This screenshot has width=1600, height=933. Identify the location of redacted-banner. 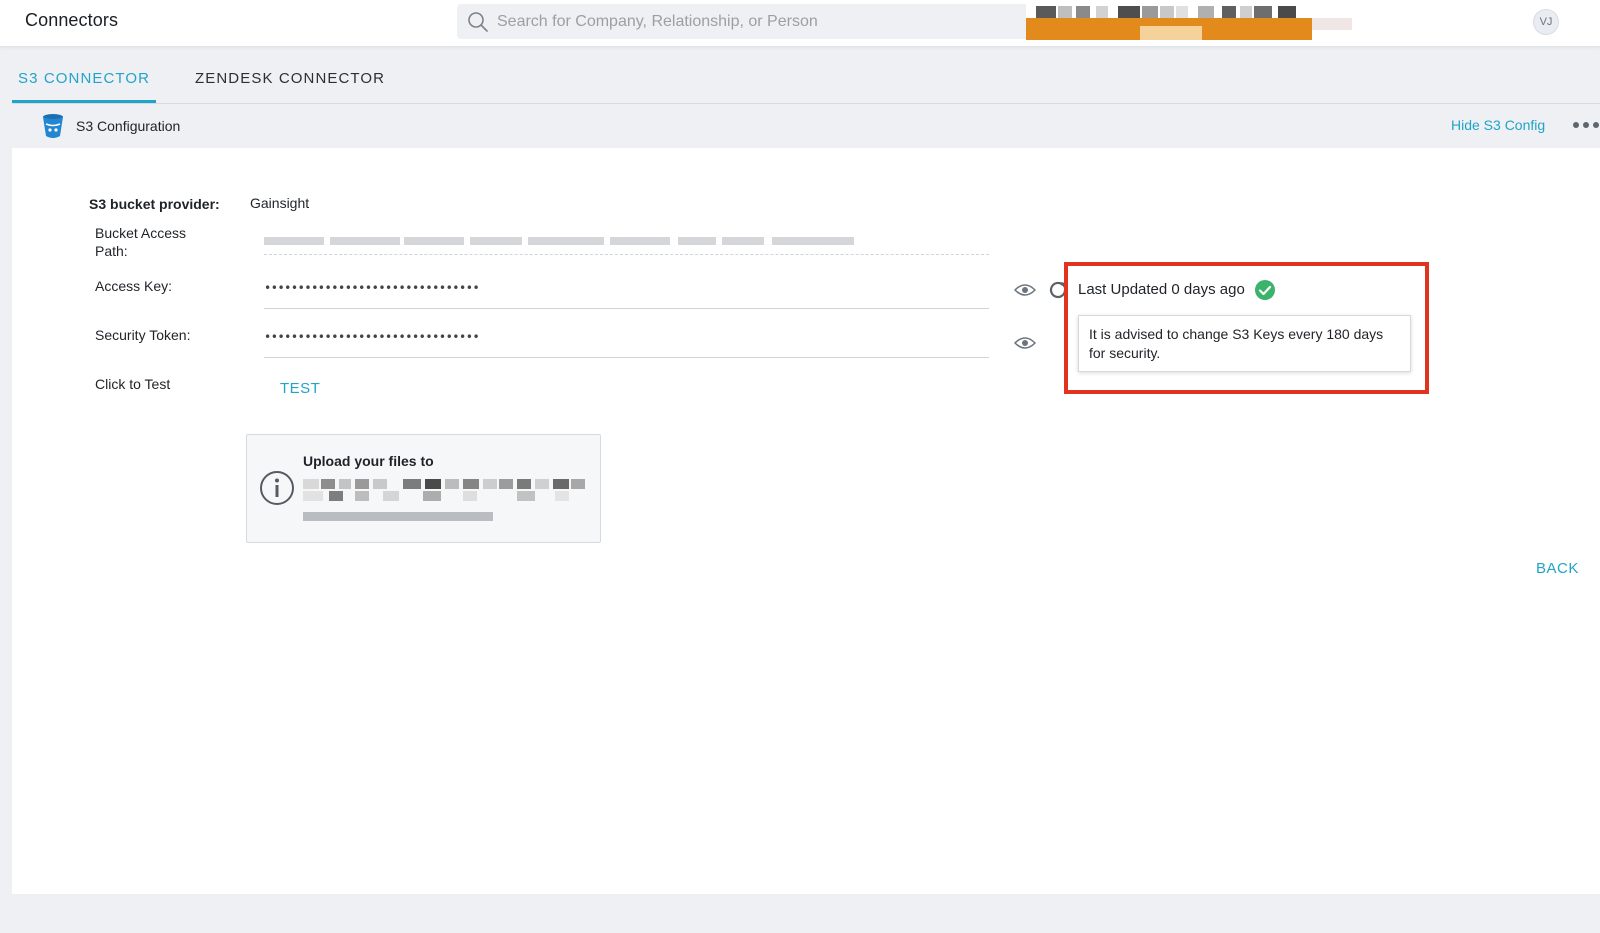
(1191, 20).